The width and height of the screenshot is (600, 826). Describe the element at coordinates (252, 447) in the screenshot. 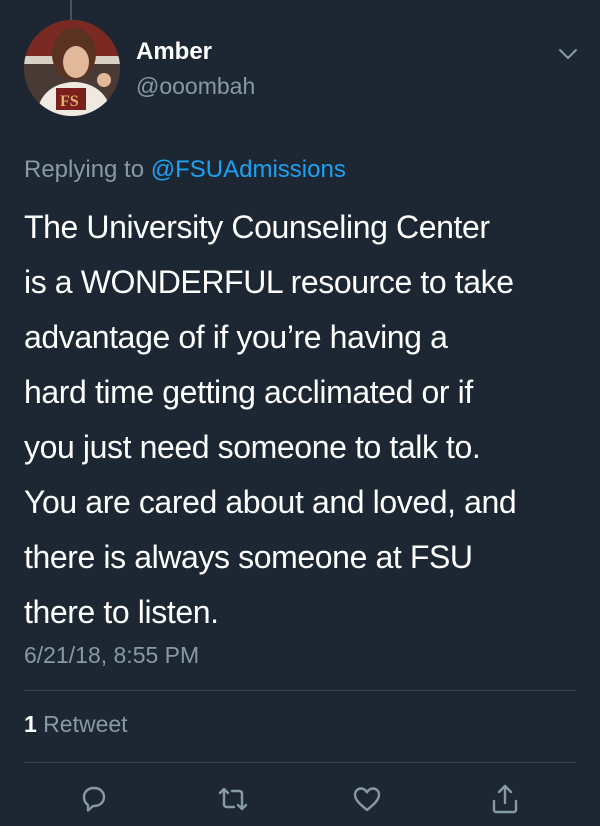

I see `tweet-text-line: you just need someone to talk to.` at that location.